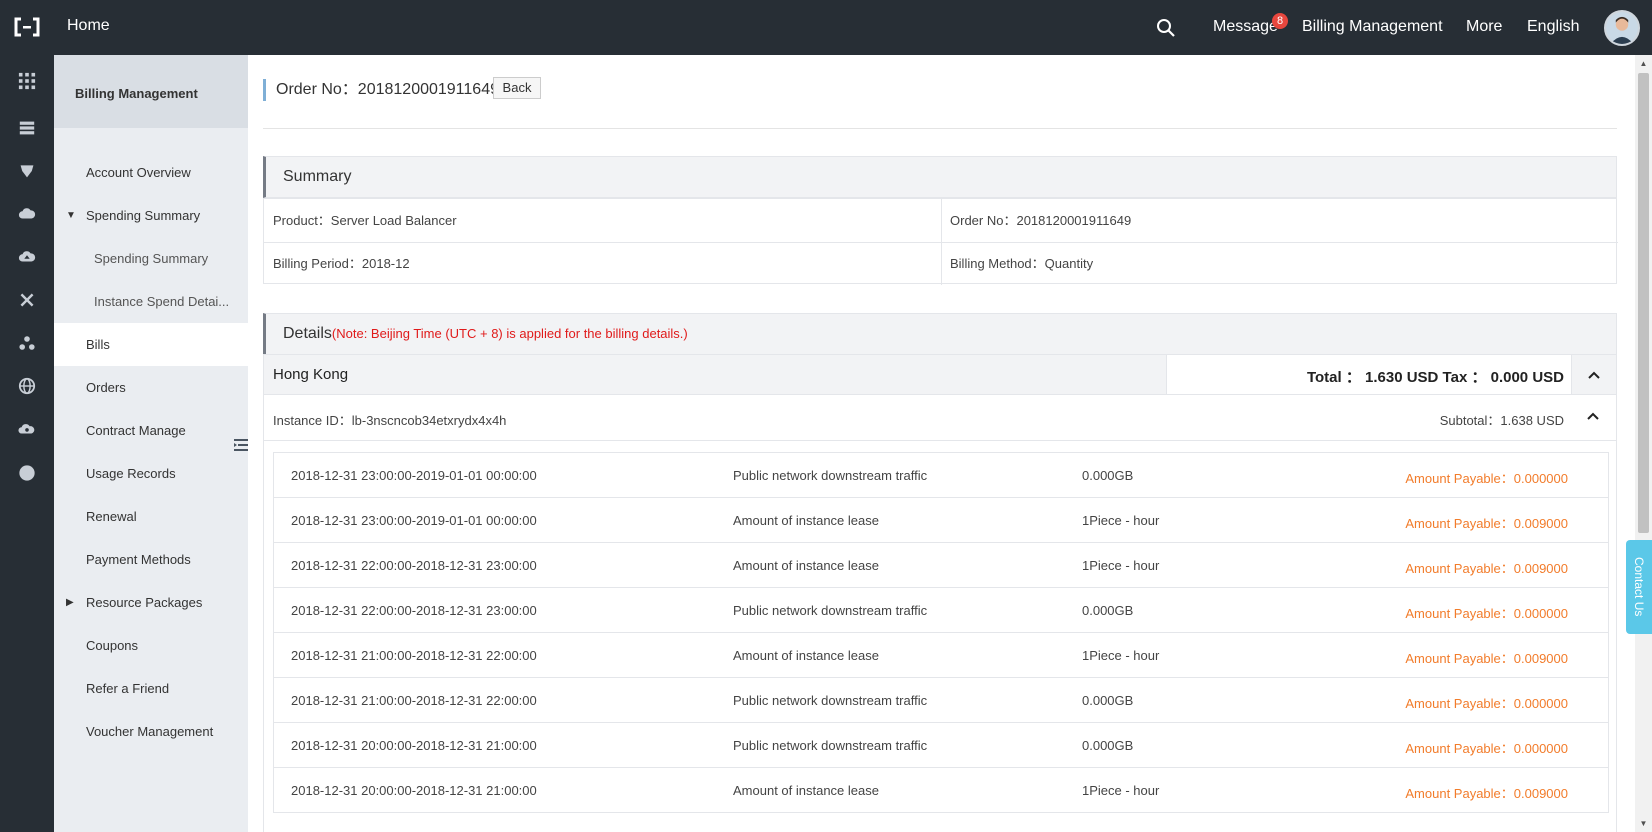 Image resolution: width=1652 pixels, height=832 pixels. I want to click on scrollbar-thumb, so click(1643, 303).